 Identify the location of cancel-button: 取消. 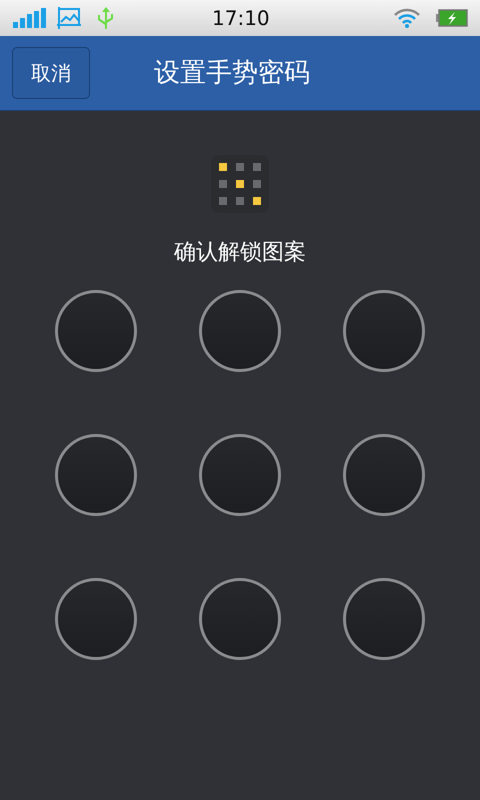
(51, 73).